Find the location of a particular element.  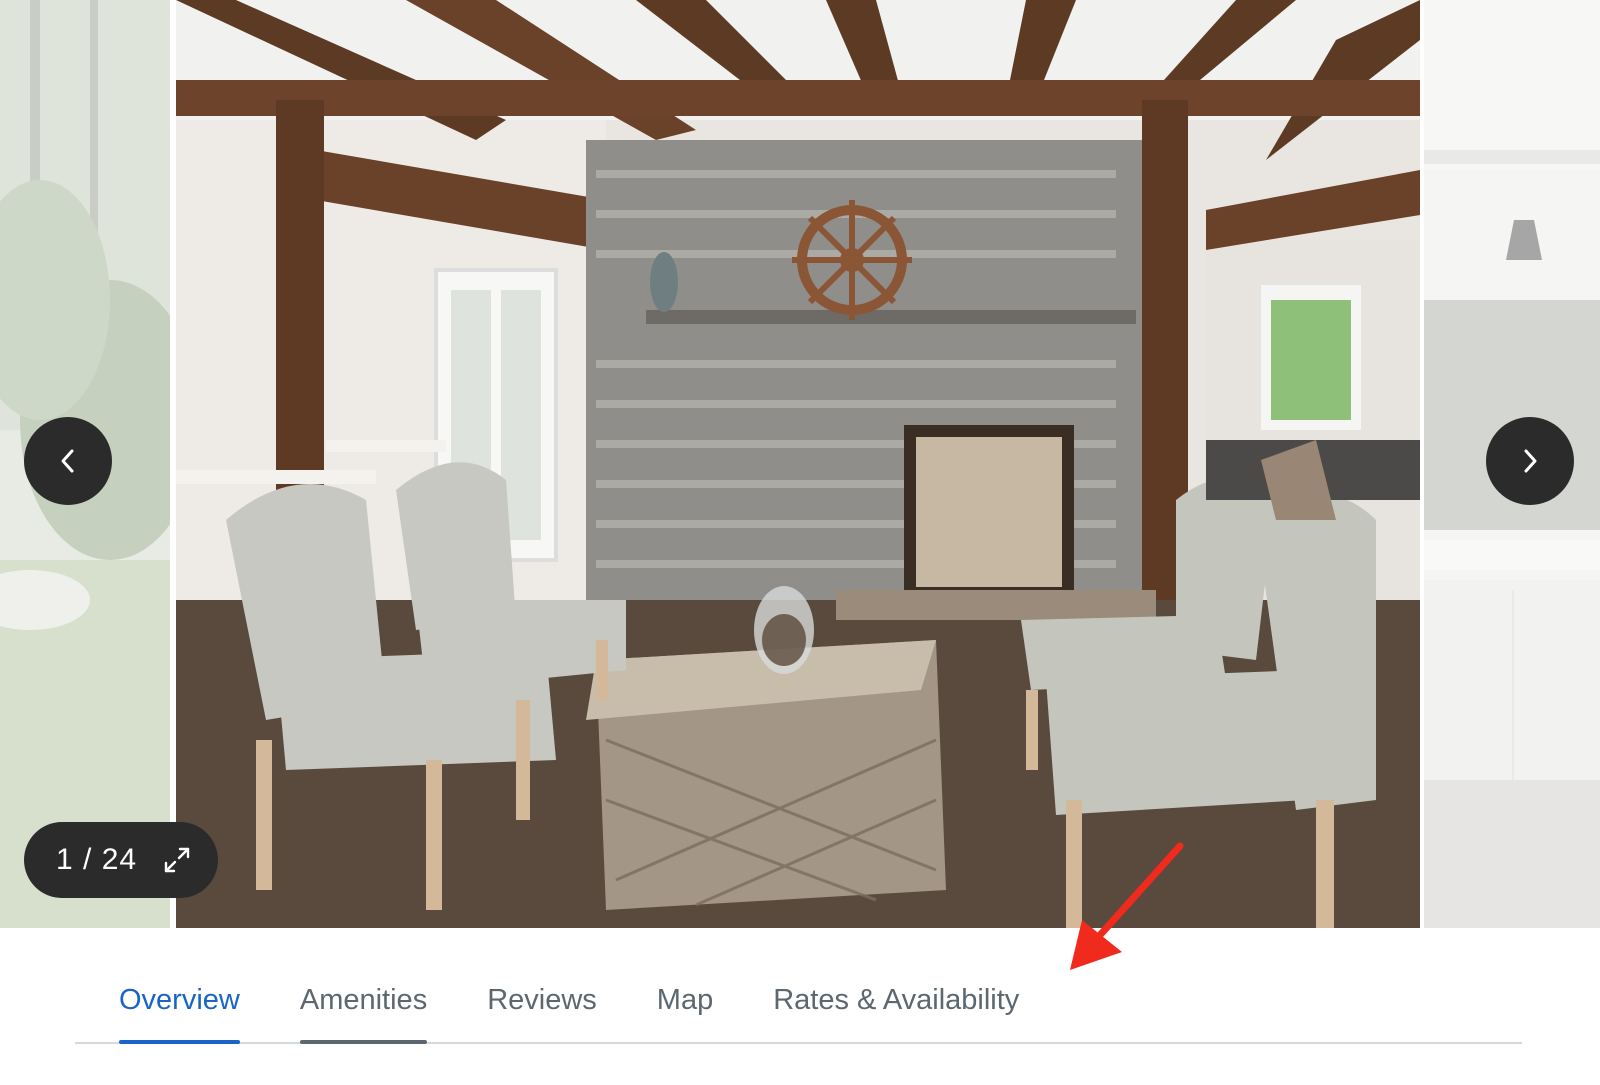

tab-map: Map is located at coordinates (685, 1001).